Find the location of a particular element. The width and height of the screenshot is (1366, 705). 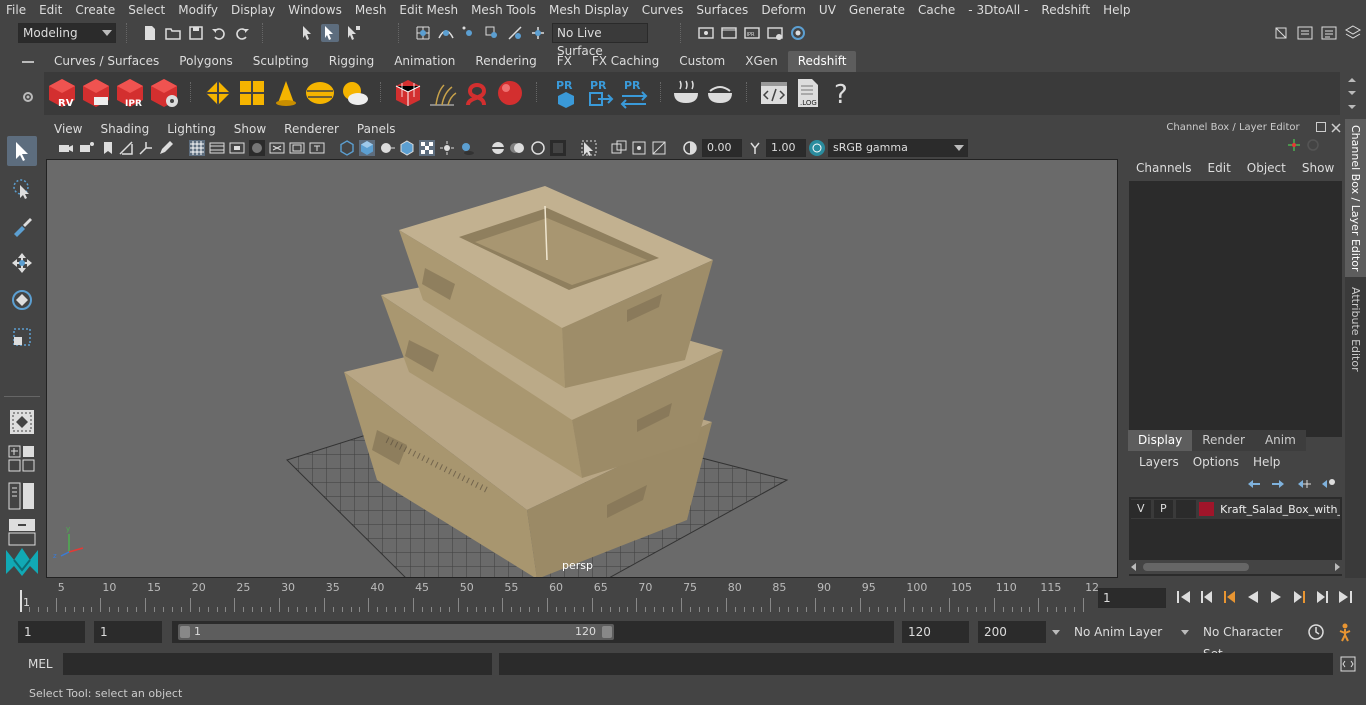

tab-custom: Custom is located at coordinates (702, 61).